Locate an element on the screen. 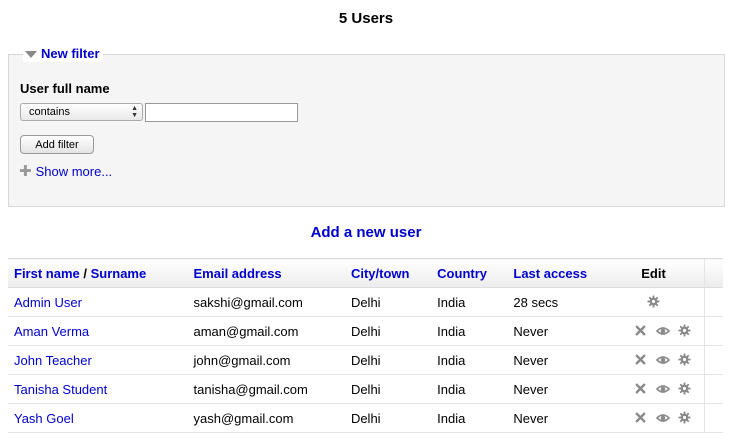 This screenshot has width=732, height=441. sort-country-link: Country is located at coordinates (462, 273).